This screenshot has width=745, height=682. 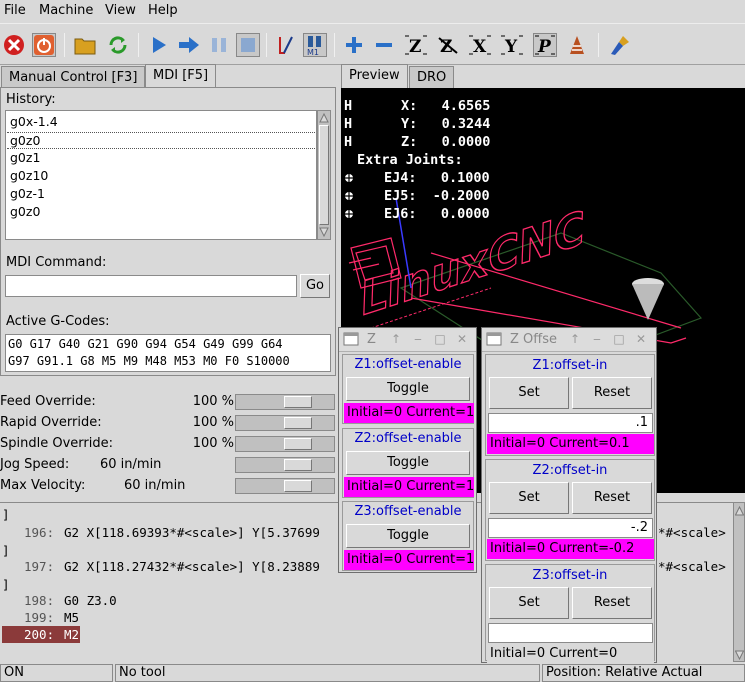 I want to click on list-item: g0z1, so click(x=25, y=157).